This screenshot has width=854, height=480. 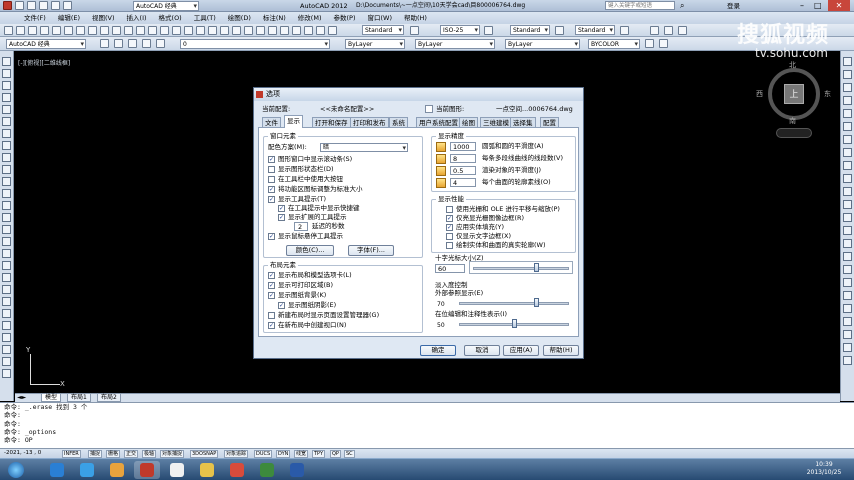 What do you see at coordinates (514, 323) in the screenshot?
I see `inplace-fade-slider-thumb` at bounding box center [514, 323].